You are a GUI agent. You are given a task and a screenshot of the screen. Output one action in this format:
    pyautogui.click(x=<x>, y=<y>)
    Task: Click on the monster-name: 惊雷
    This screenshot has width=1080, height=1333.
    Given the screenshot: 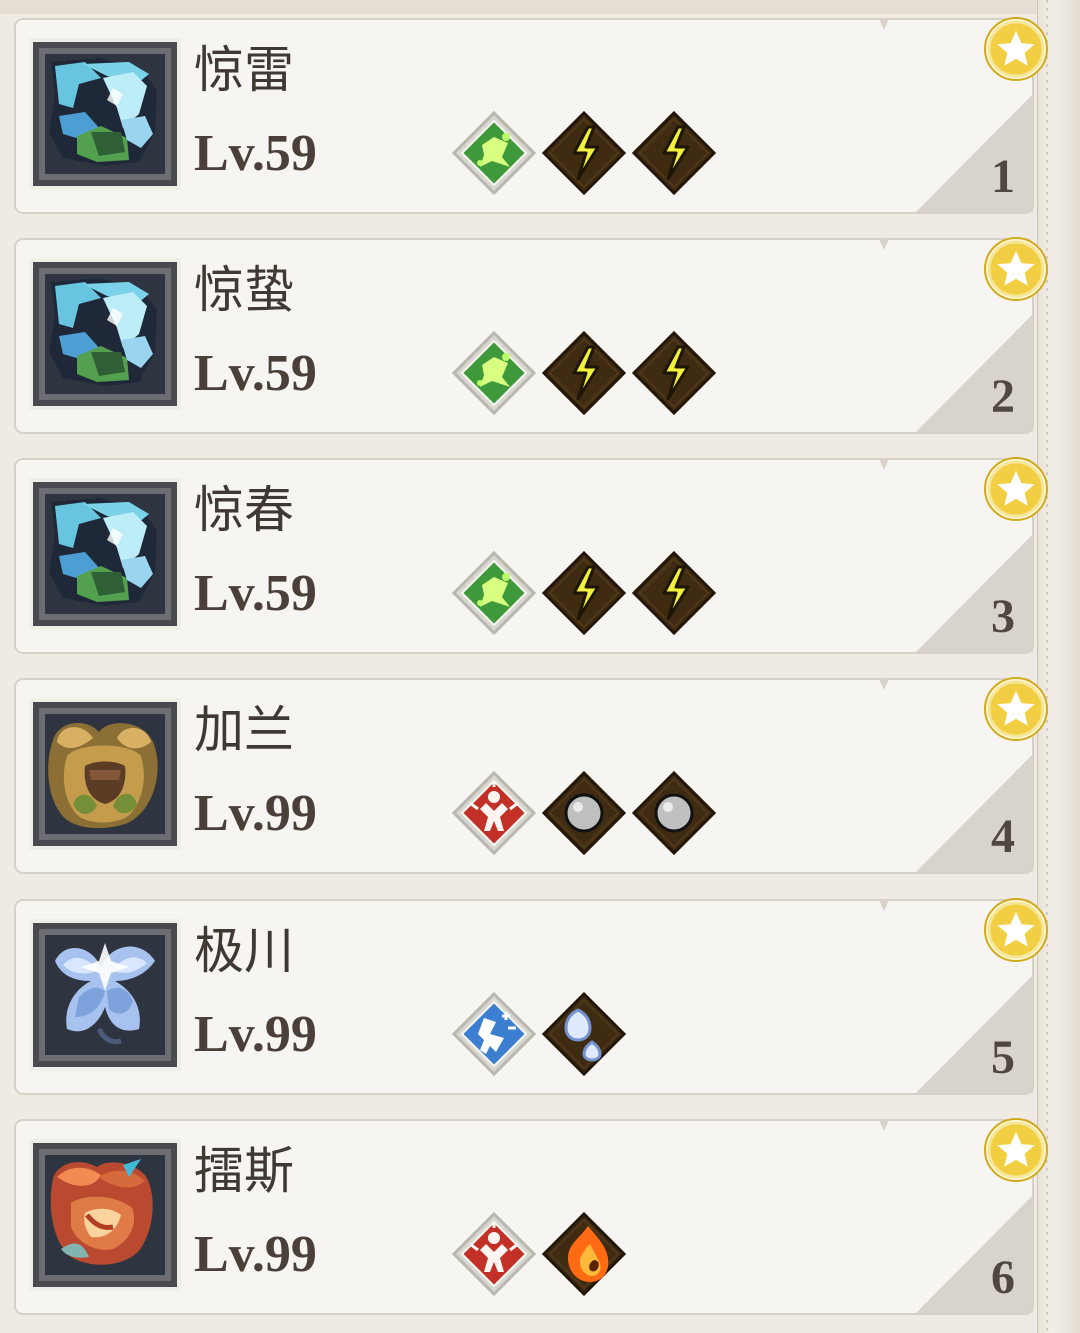 What is the action you would take?
    pyautogui.click(x=244, y=70)
    